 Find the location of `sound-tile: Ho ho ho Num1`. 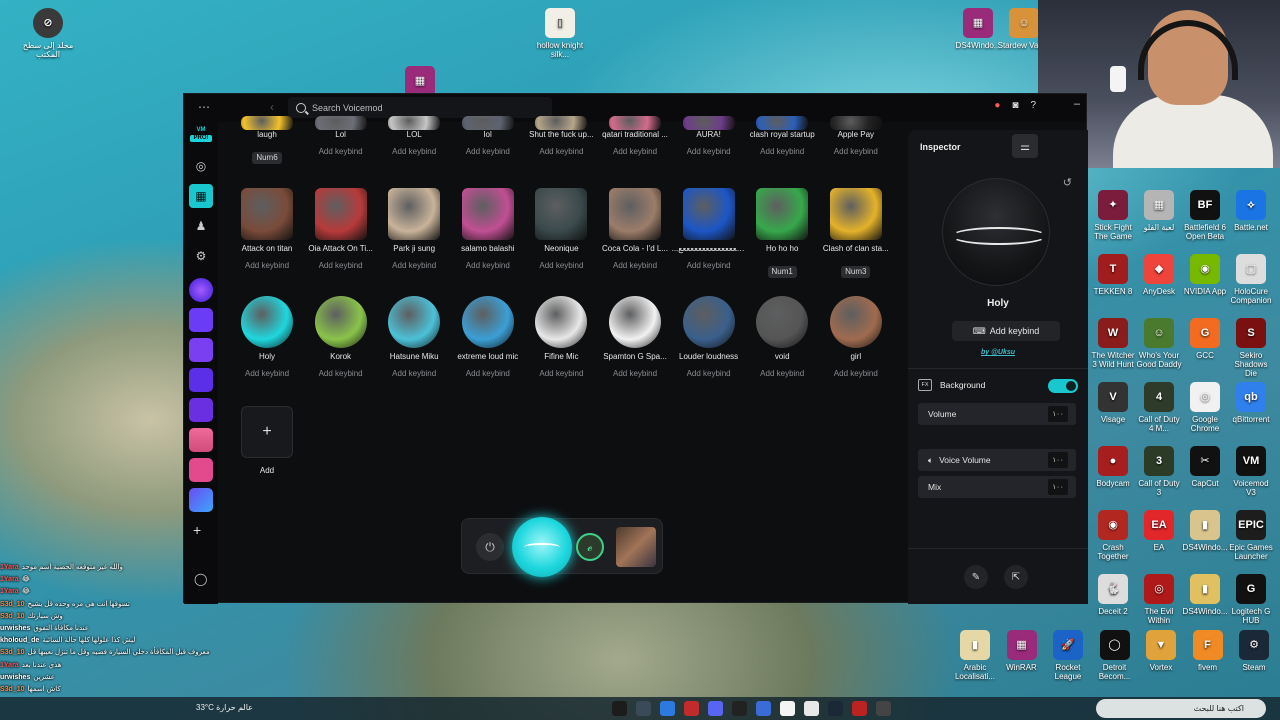

sound-tile: Ho ho ho Num1 is located at coordinates (782, 233).